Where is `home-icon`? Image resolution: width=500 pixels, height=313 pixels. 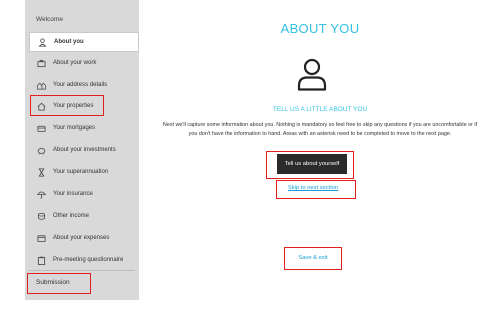
home-icon is located at coordinates (41, 106).